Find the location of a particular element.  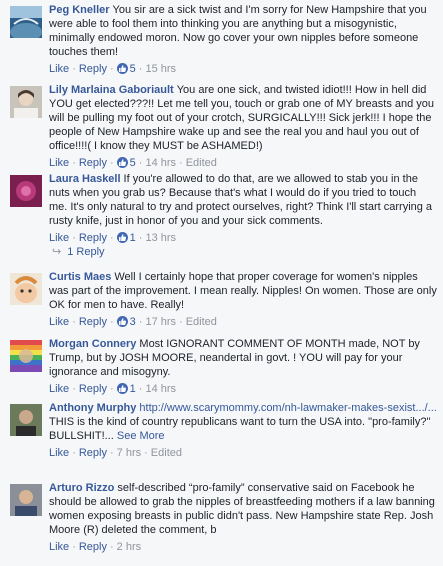

comment-author: Peg Kneller is located at coordinates (79, 10).